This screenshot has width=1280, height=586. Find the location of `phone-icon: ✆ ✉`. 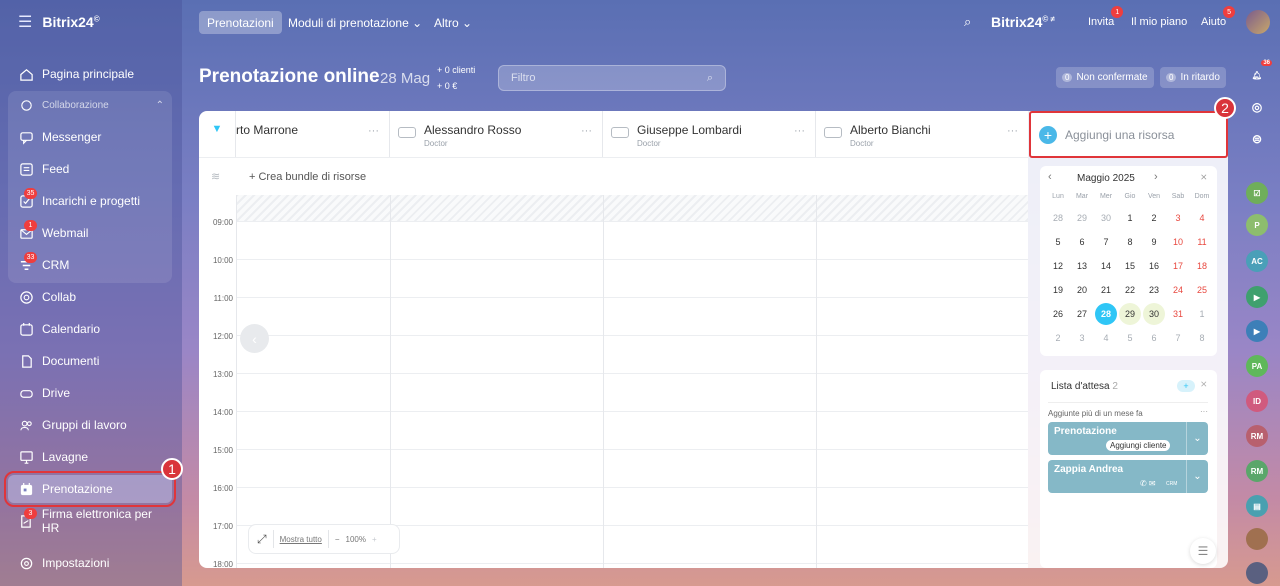

phone-icon: ✆ ✉ is located at coordinates (1148, 483).